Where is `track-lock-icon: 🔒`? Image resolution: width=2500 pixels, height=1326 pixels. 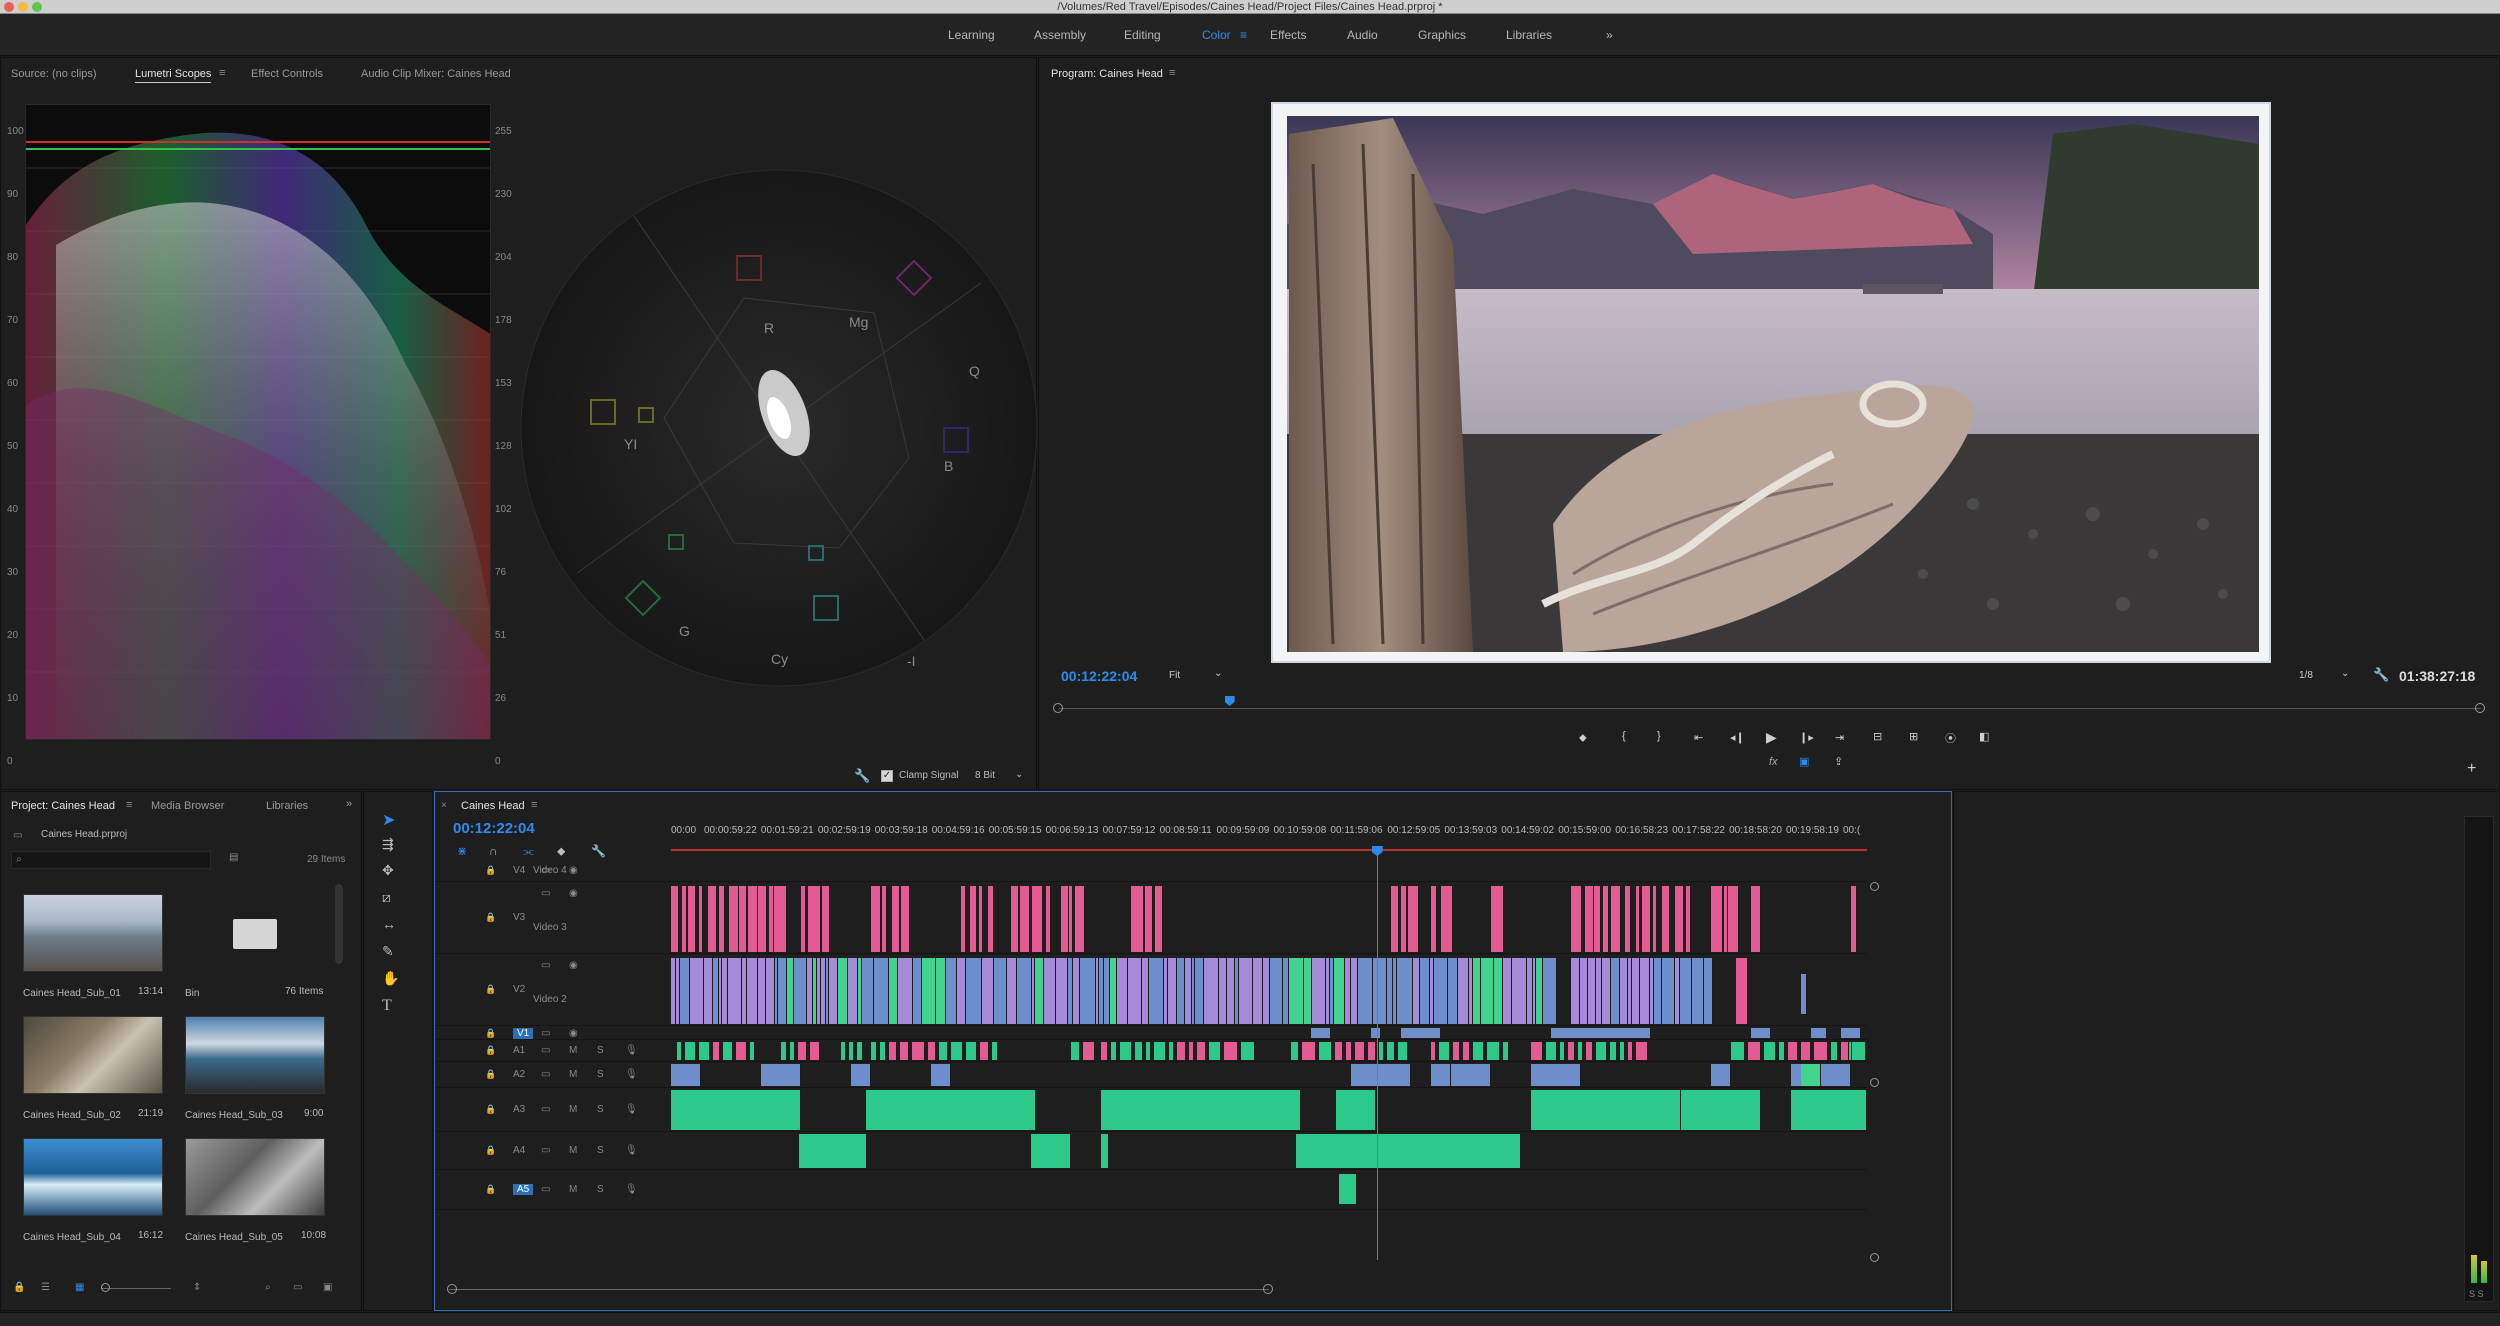 track-lock-icon: 🔒 is located at coordinates (490, 1050).